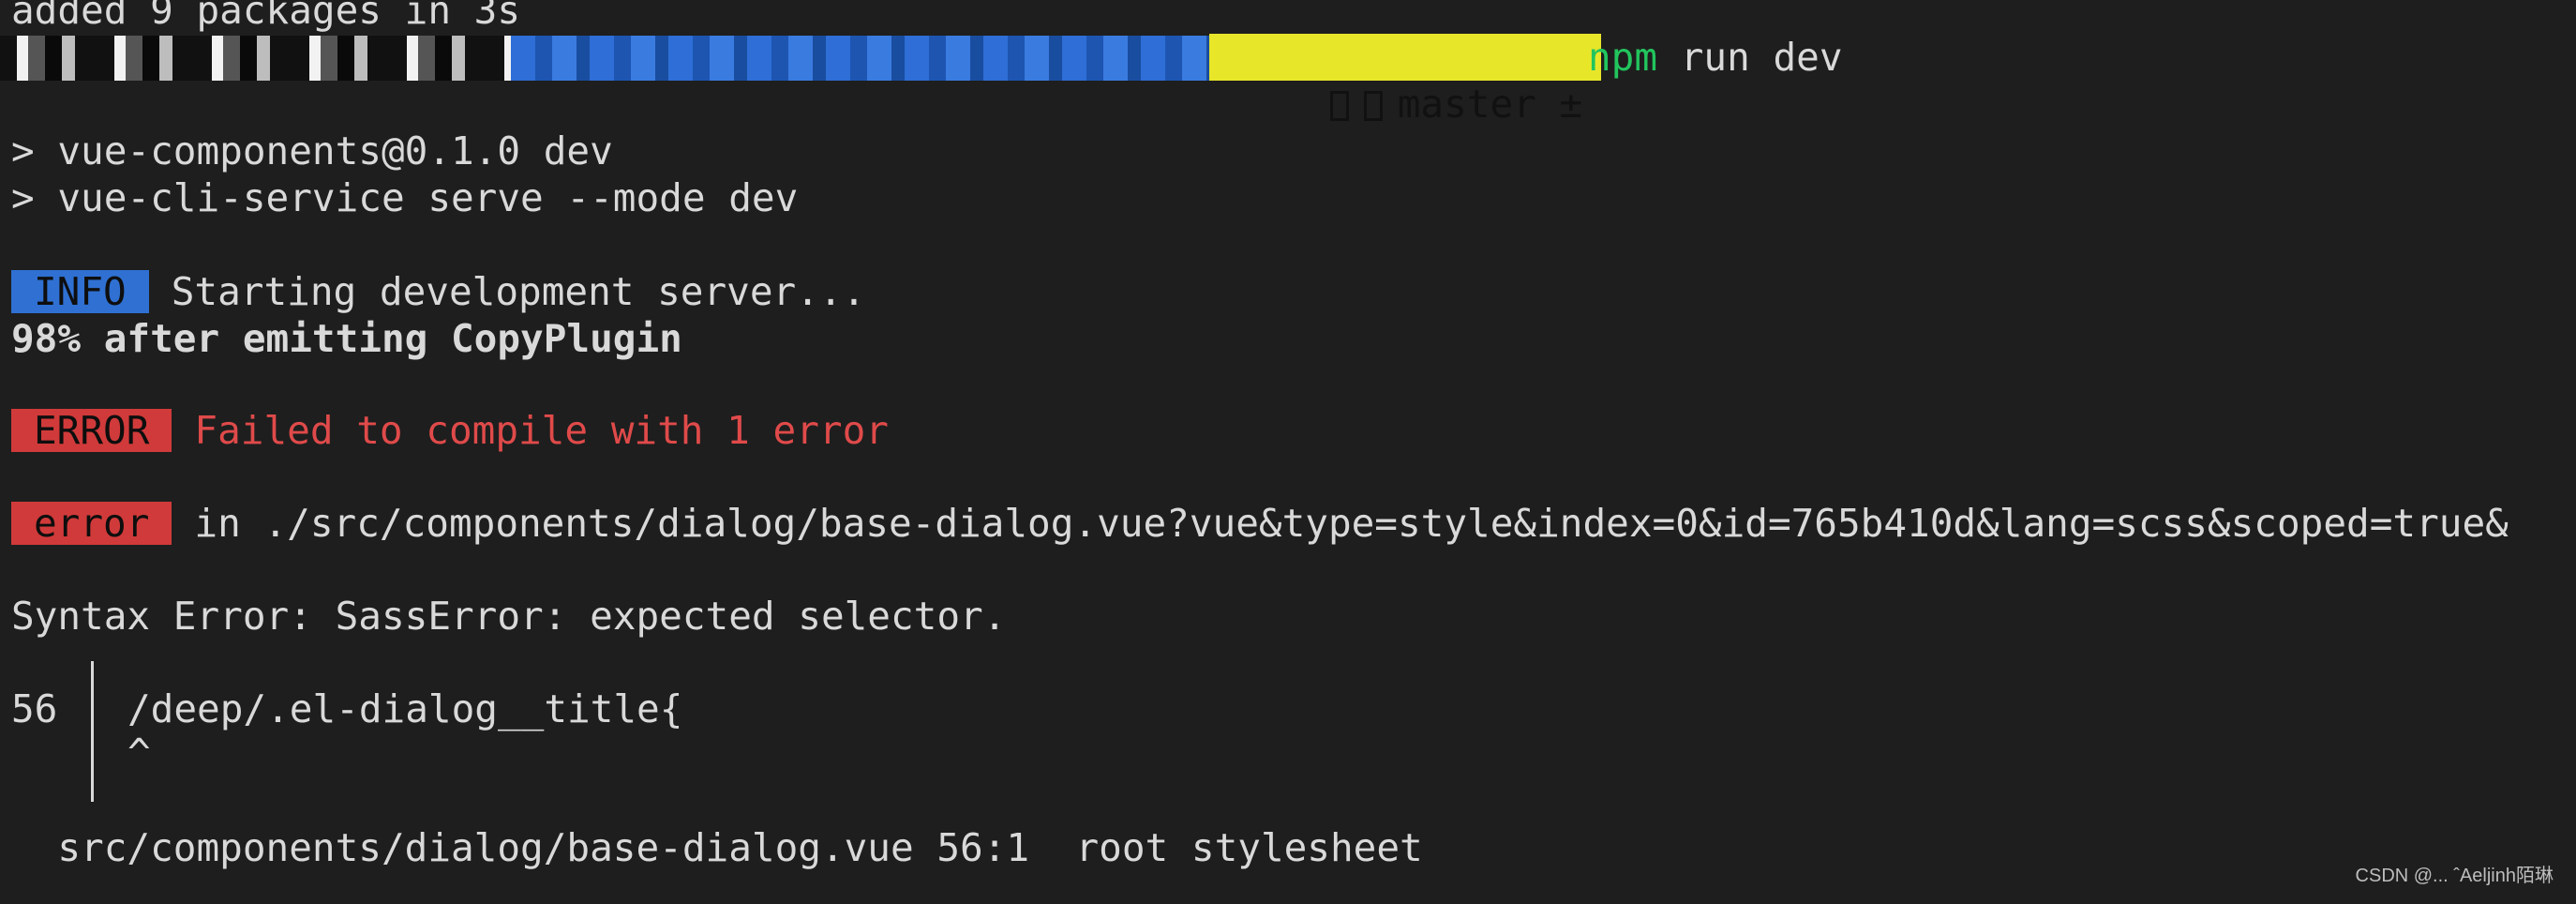  I want to click on code-caret: ^, so click(139, 753).